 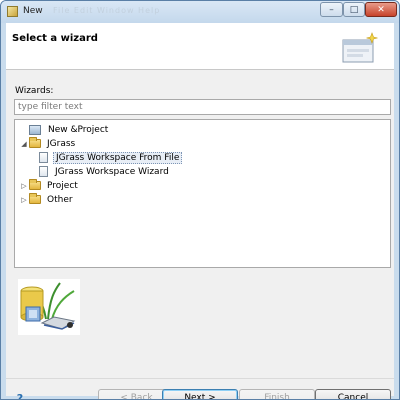 I want to click on tree-item-other: ▷ Other, so click(x=47, y=199).